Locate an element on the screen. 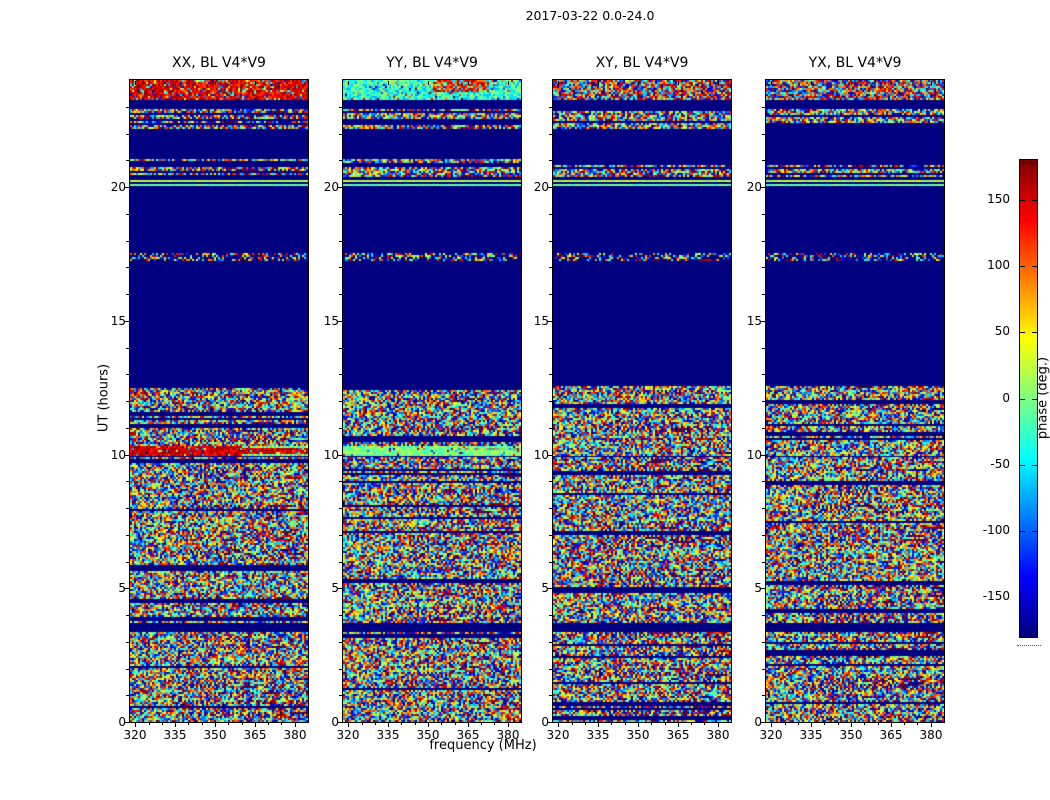 This screenshot has width=1050, height=800. colorbar-tick-label: 0 is located at coordinates (1006, 398).